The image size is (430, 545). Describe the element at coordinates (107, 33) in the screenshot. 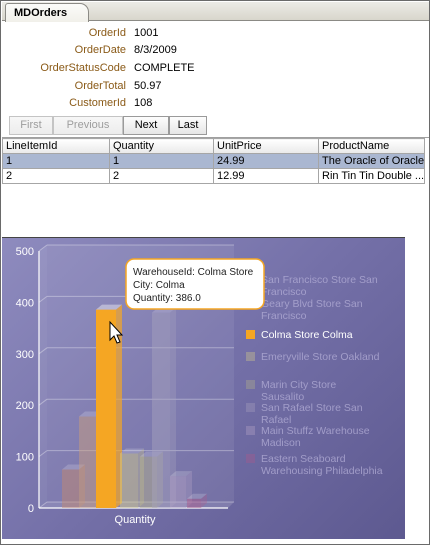

I see `field-label: OrderId` at that location.